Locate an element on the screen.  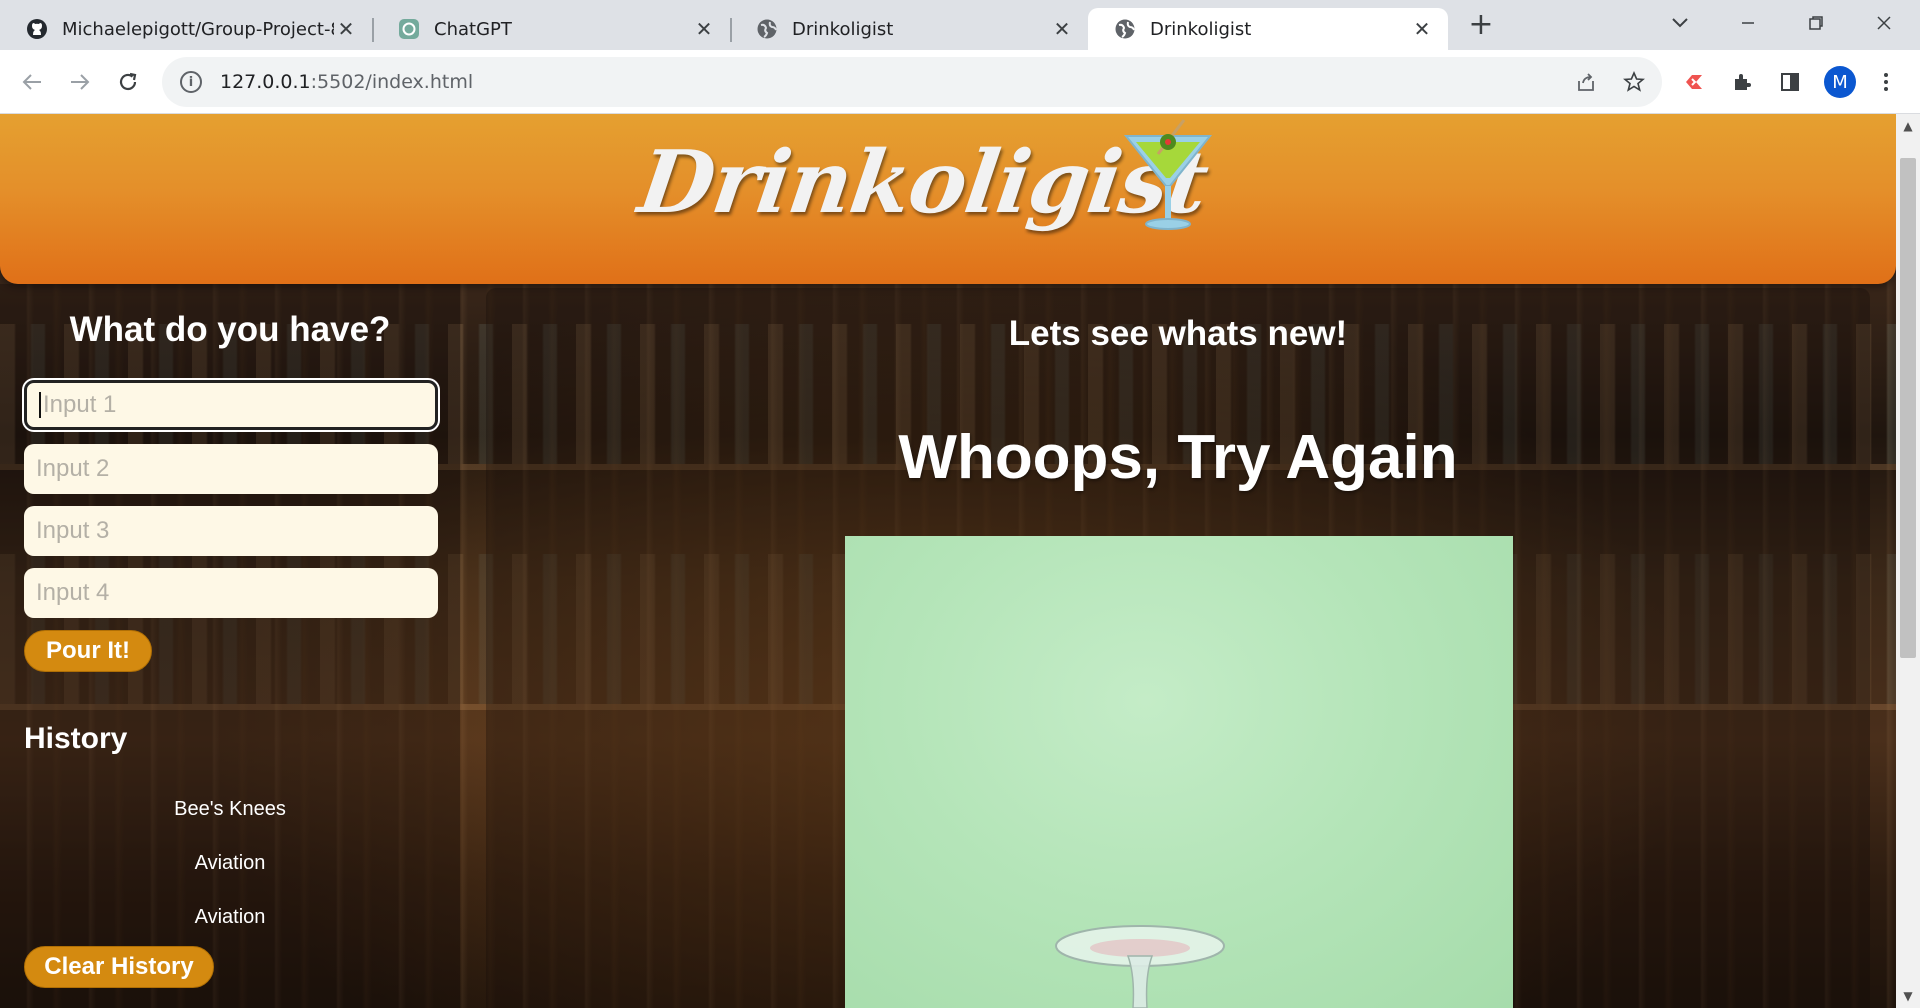
new-tab-plus-icon: + is located at coordinates (1481, 25).